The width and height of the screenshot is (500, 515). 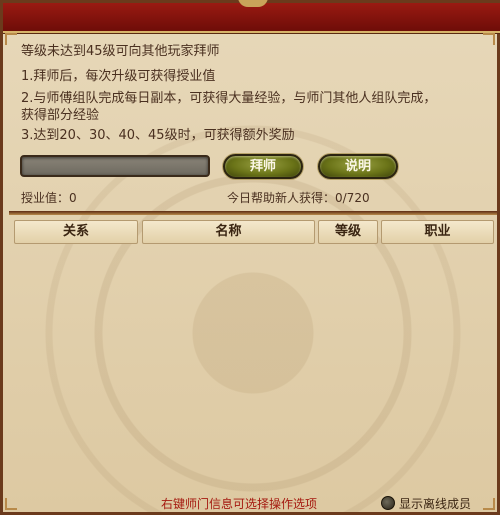 What do you see at coordinates (253, 3) in the screenshot?
I see `title-ornament` at bounding box center [253, 3].